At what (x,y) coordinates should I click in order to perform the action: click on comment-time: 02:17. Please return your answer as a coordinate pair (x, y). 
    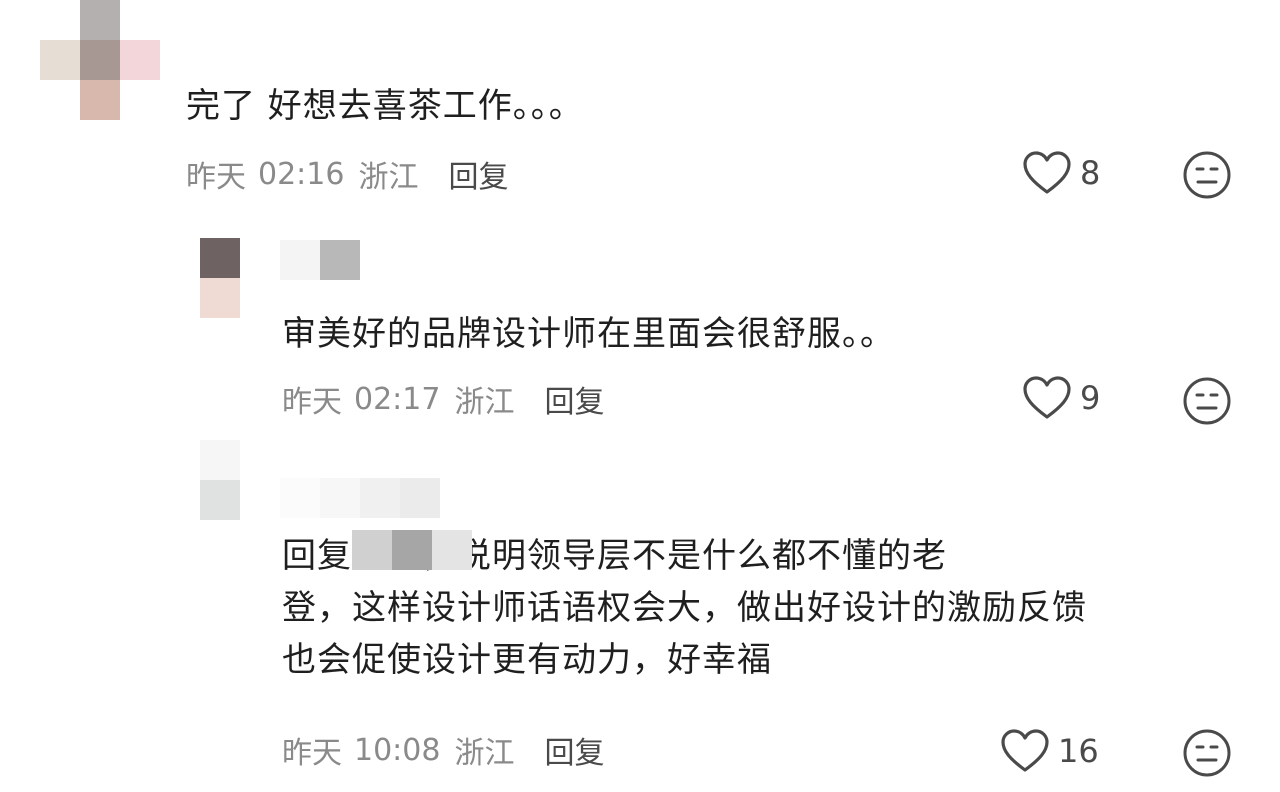
    Looking at the image, I should click on (397, 399).